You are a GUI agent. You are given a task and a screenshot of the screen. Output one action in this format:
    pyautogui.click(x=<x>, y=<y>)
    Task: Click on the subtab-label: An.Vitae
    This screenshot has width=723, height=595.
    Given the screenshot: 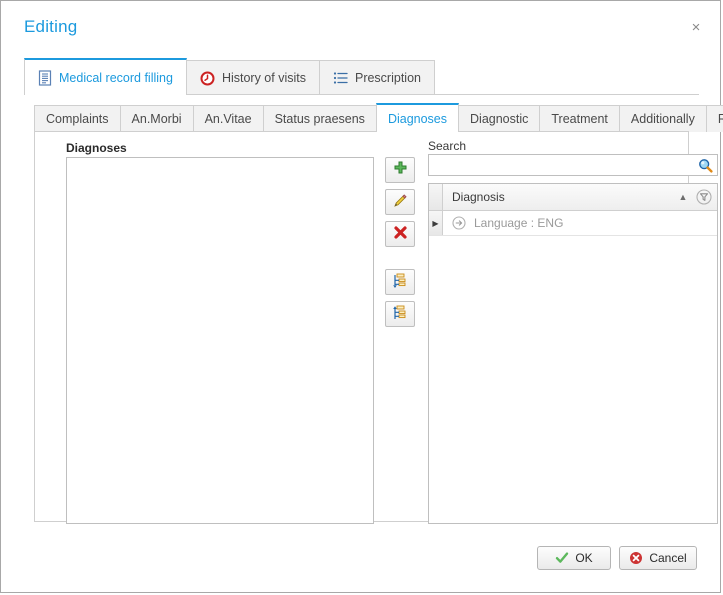 What is the action you would take?
    pyautogui.click(x=228, y=119)
    